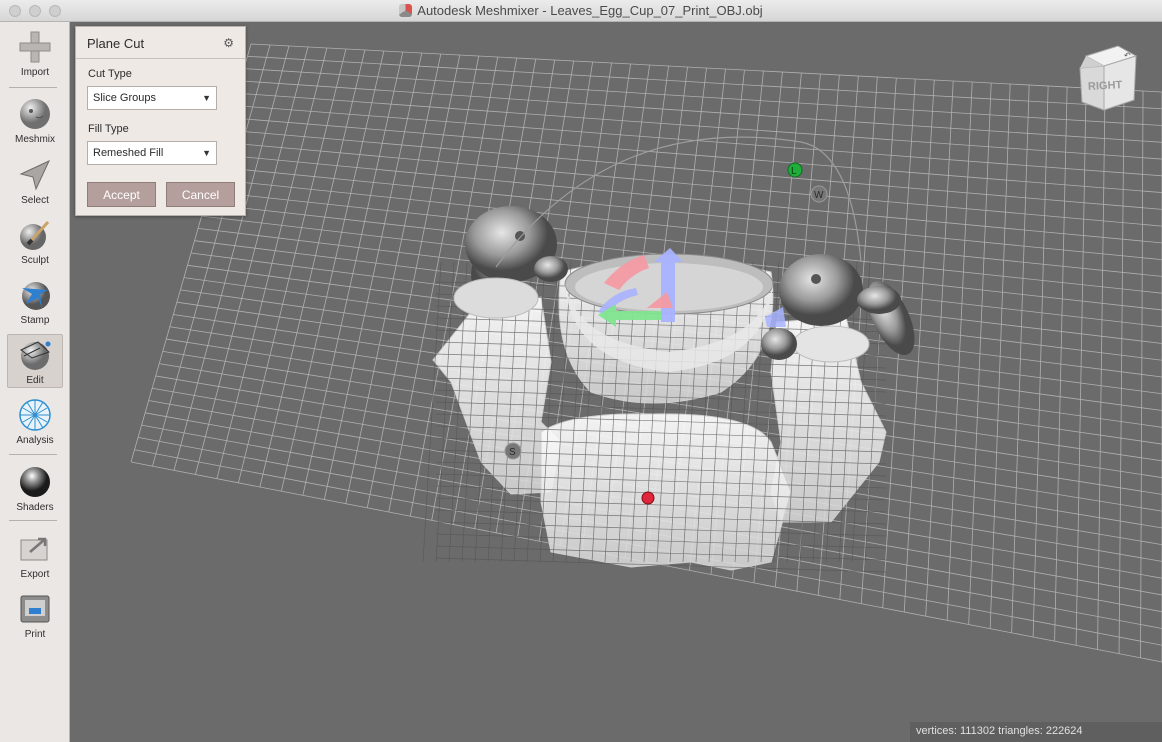 The width and height of the screenshot is (1162, 742). What do you see at coordinates (124, 98) in the screenshot?
I see `cut-type-value: Slice Groups` at bounding box center [124, 98].